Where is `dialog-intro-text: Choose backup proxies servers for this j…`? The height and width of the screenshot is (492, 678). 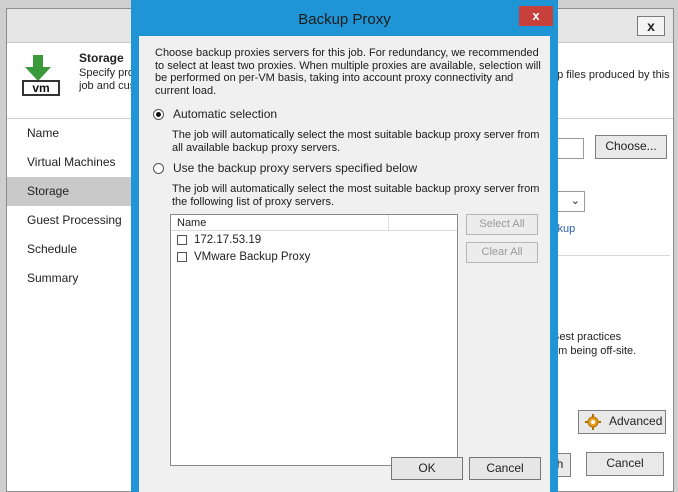
dialog-intro-text: Choose backup proxies servers for this j… is located at coordinates (348, 72).